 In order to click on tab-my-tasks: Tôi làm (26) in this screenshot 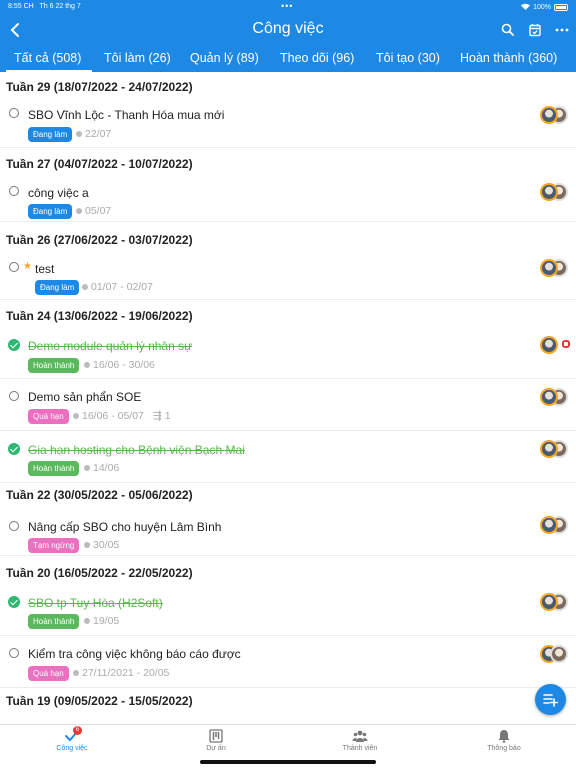, I will do `click(137, 58)`.